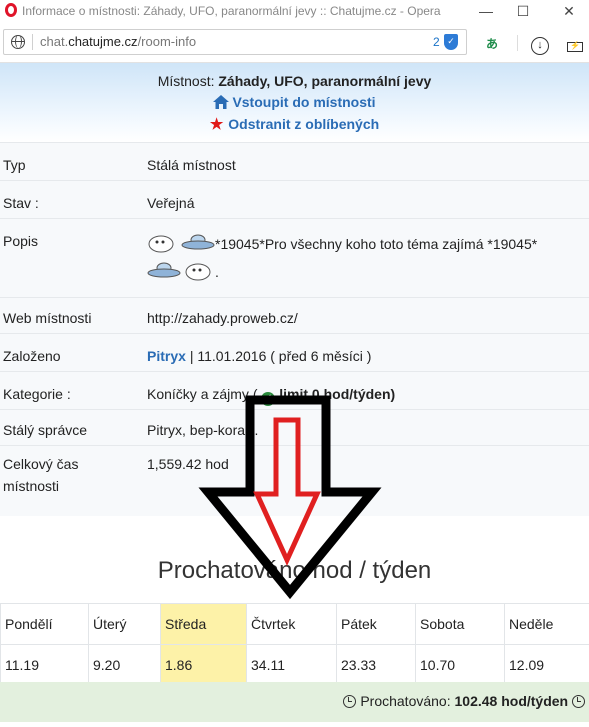 Image resolution: width=589 pixels, height=727 pixels. What do you see at coordinates (376, 664) in the screenshot?
I see `day-value: 23.33` at bounding box center [376, 664].